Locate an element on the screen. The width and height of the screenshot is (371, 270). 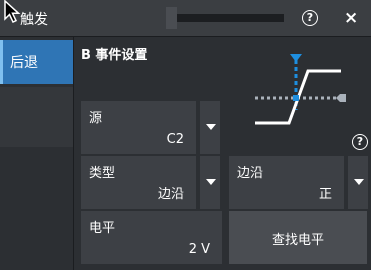
source-value: C2 is located at coordinates (175, 139).